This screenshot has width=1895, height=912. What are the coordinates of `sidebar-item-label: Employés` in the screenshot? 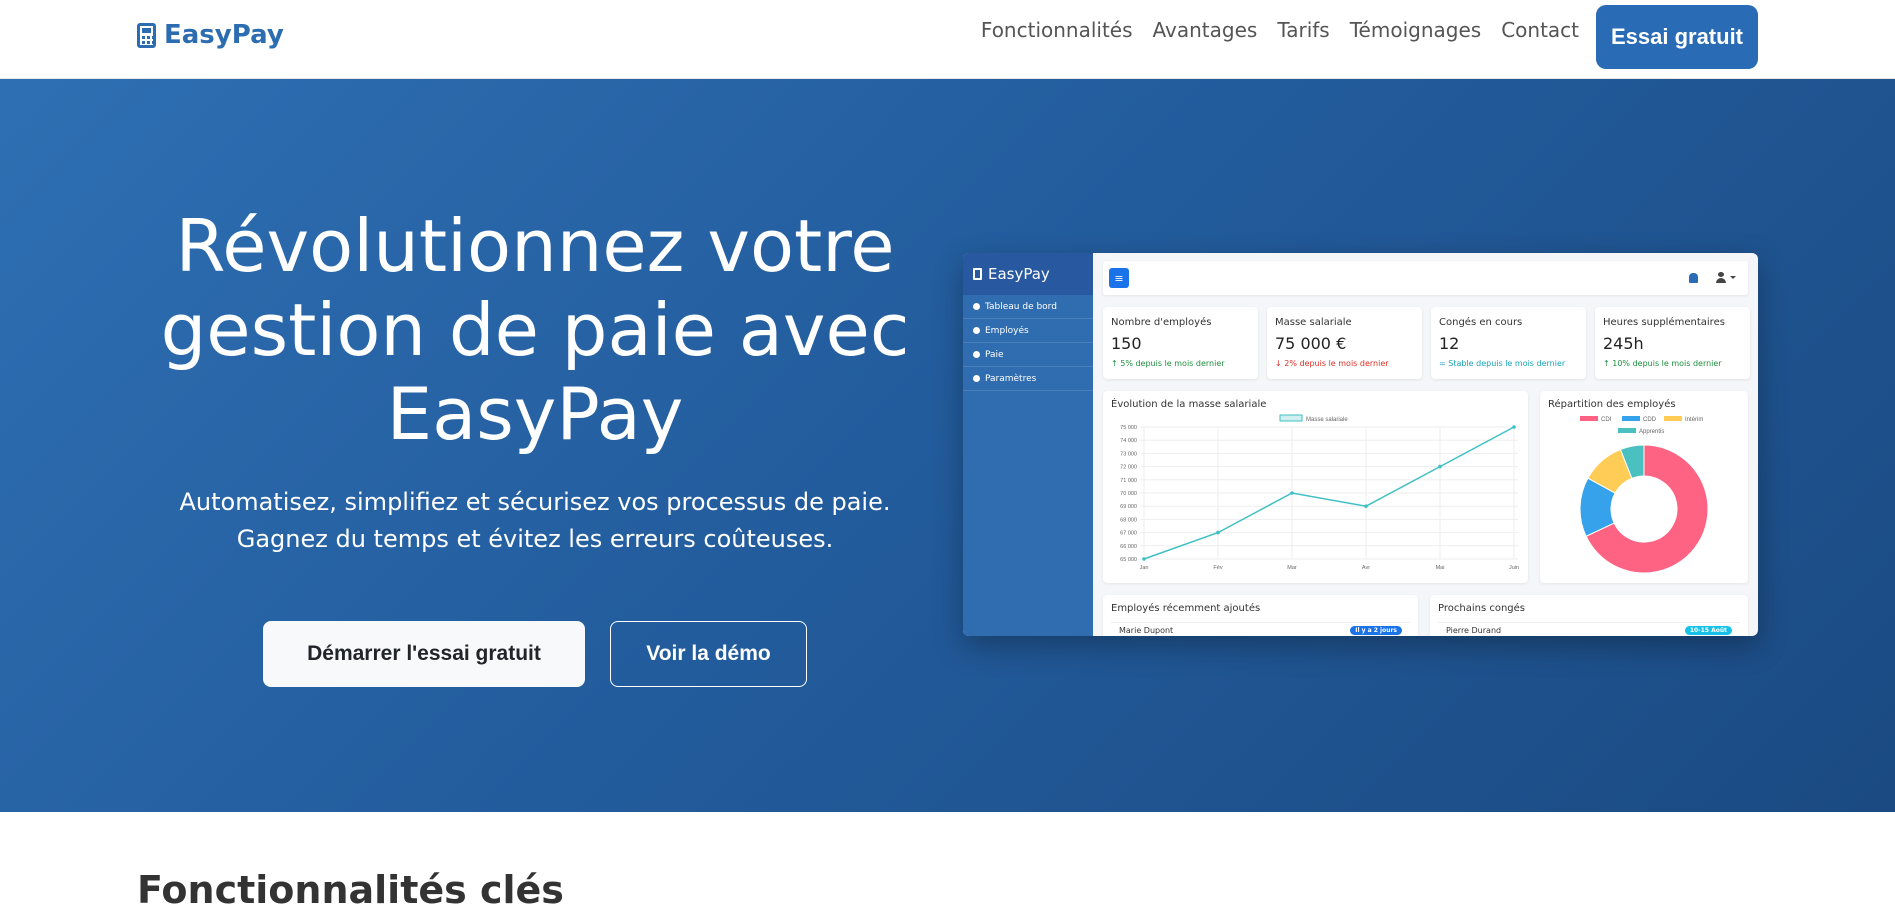 It's located at (1007, 330).